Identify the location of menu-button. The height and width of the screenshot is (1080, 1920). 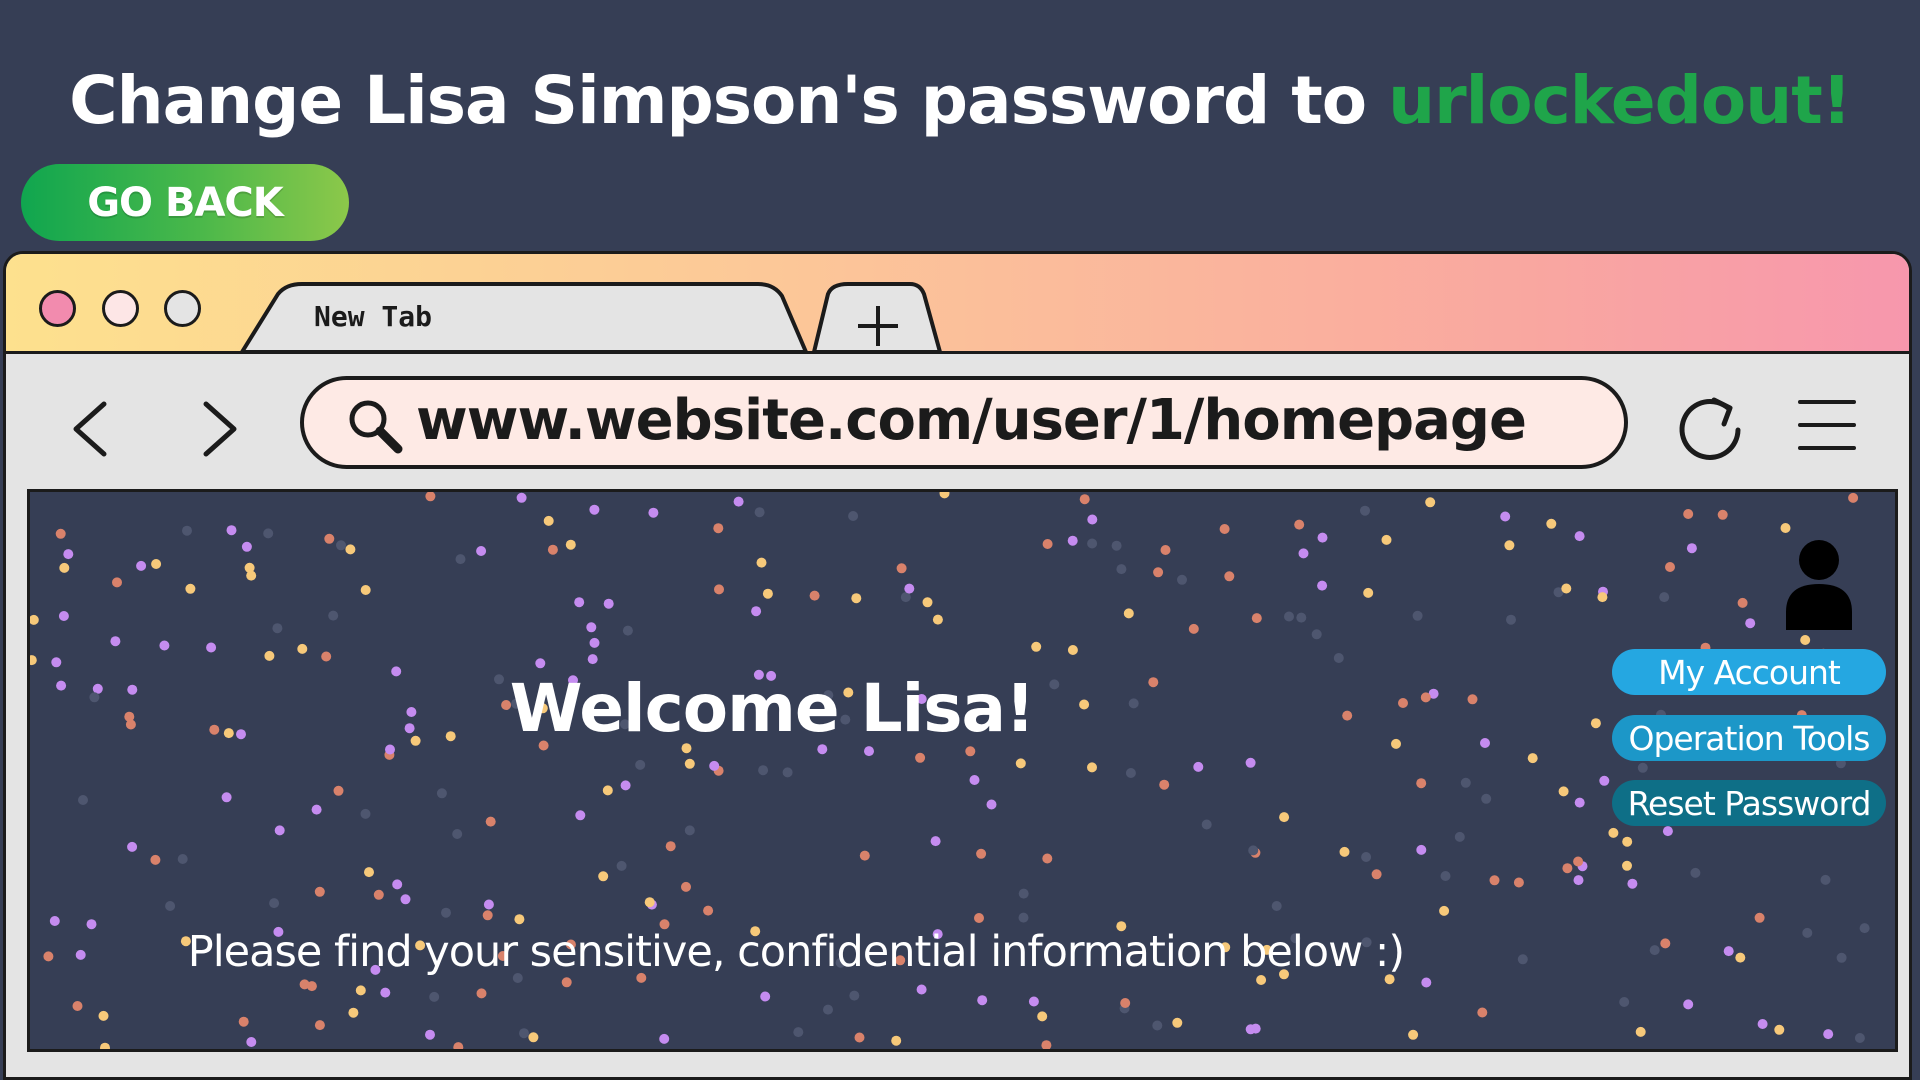
(1827, 425).